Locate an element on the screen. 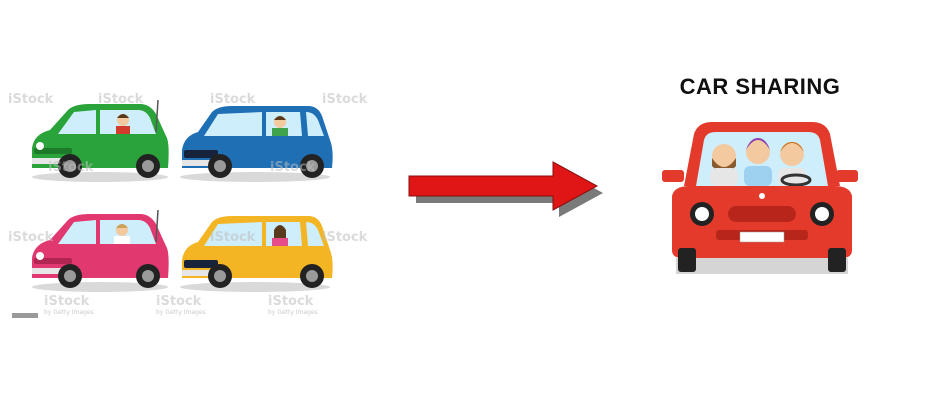 The width and height of the screenshot is (949, 418). arrow-shape is located at coordinates (505, 189).